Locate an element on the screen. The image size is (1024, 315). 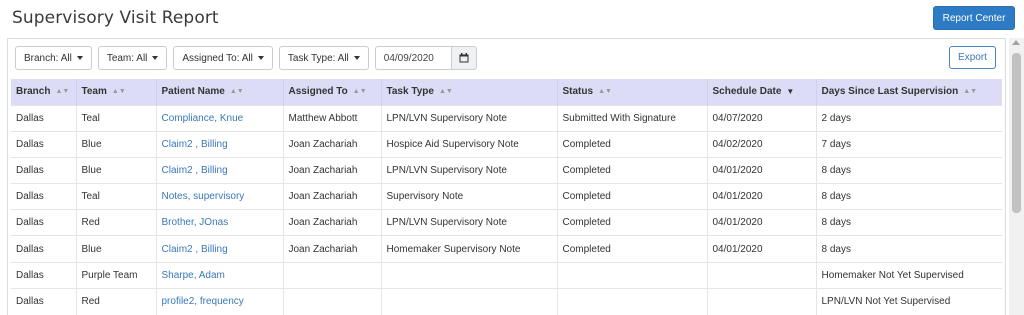
branch-filter-dropdown: Branch: All is located at coordinates (53, 58).